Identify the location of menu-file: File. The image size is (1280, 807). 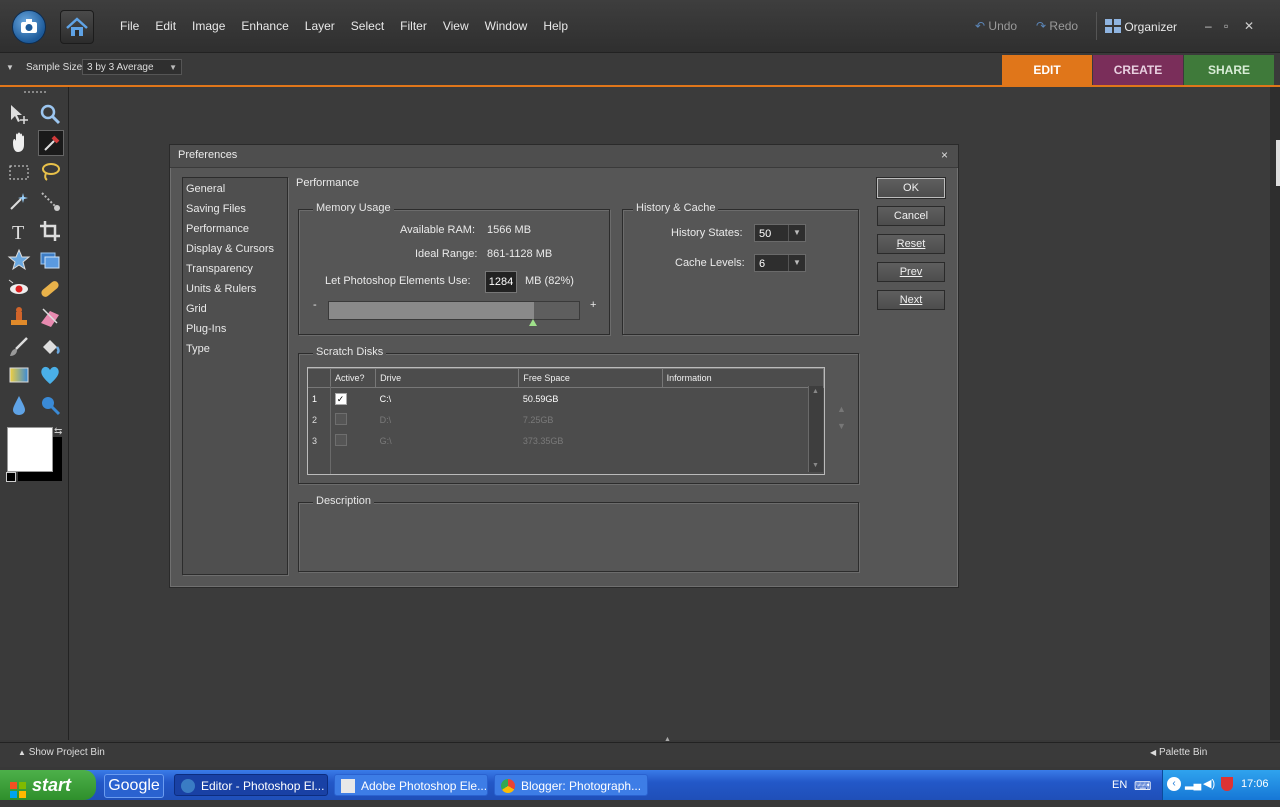
(129, 26).